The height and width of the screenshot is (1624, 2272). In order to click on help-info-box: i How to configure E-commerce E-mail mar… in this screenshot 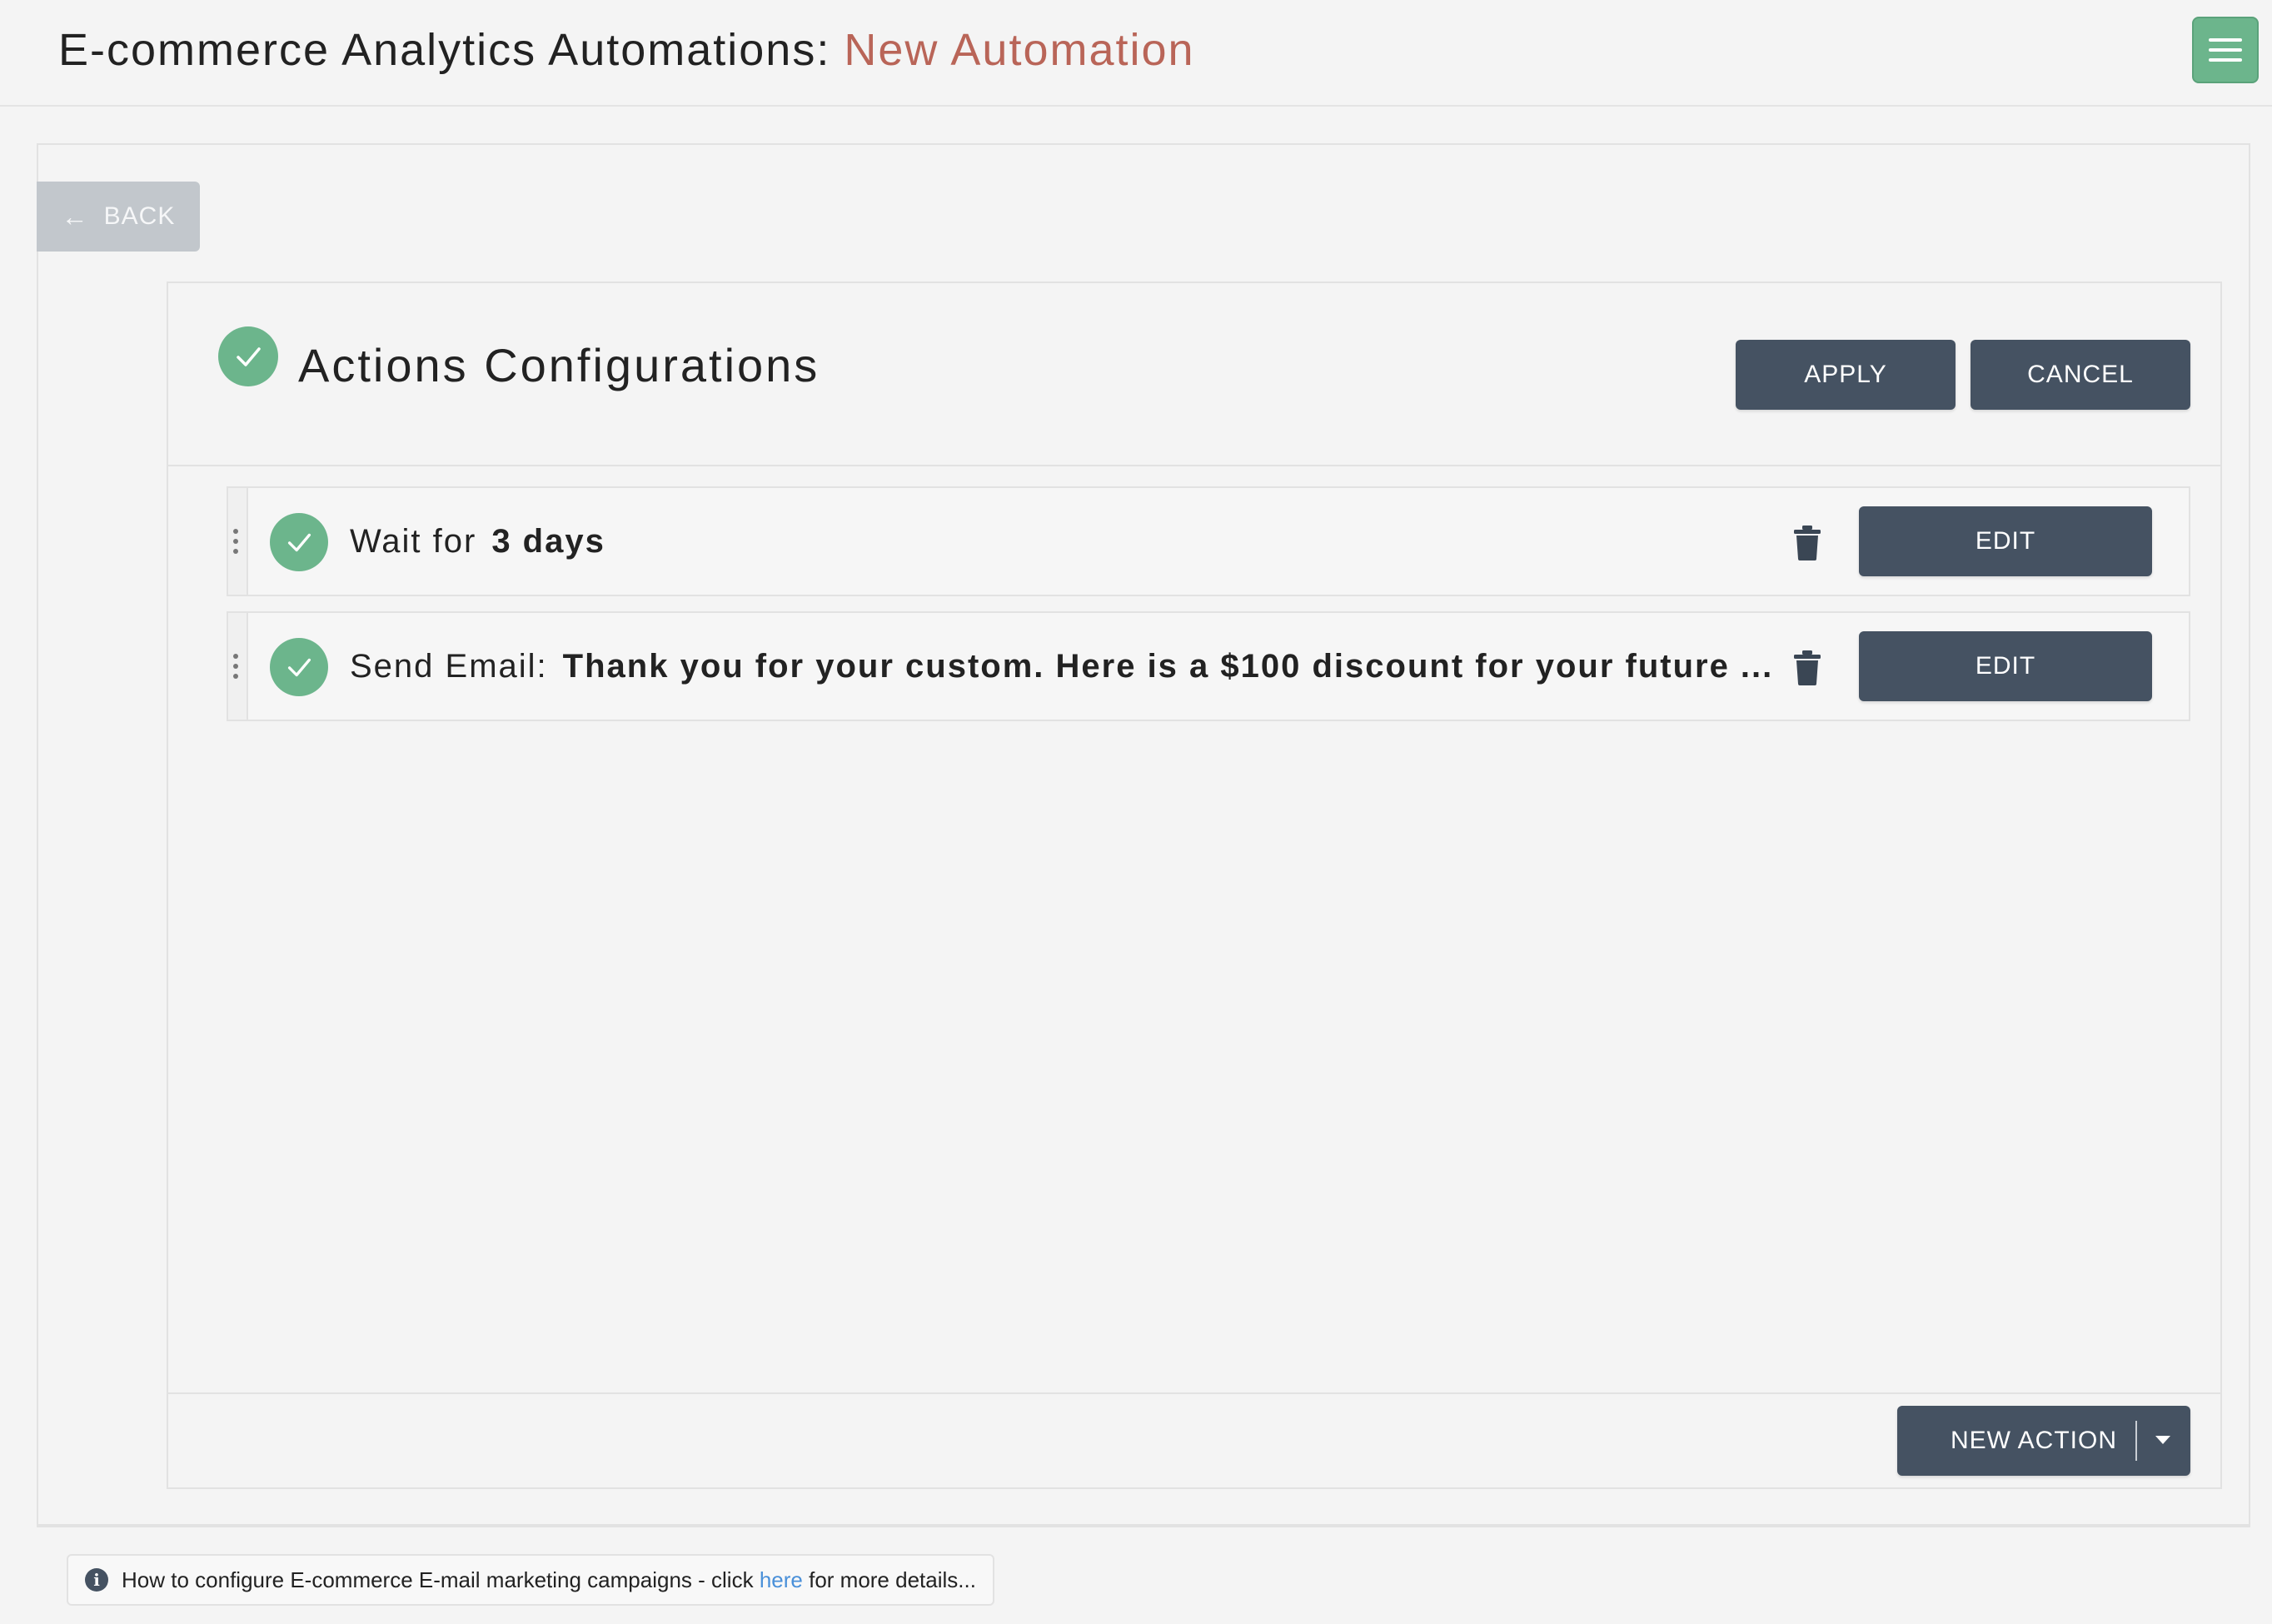, I will do `click(531, 1580)`.